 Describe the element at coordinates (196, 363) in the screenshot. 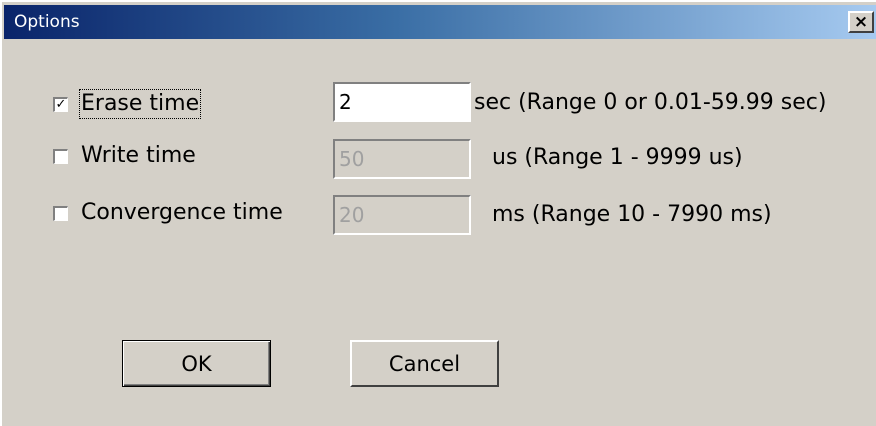

I see `ok-button: OK` at that location.